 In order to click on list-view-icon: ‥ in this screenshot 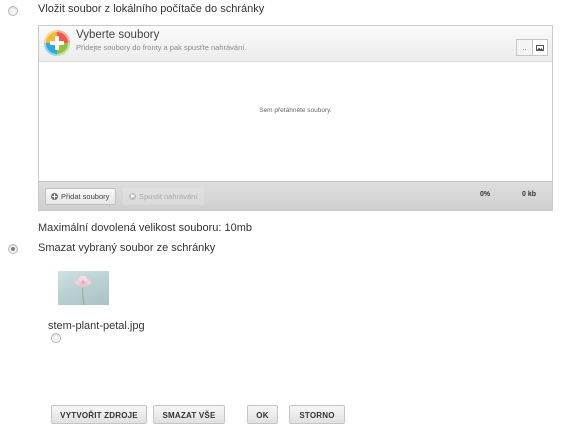, I will do `click(524, 47)`.